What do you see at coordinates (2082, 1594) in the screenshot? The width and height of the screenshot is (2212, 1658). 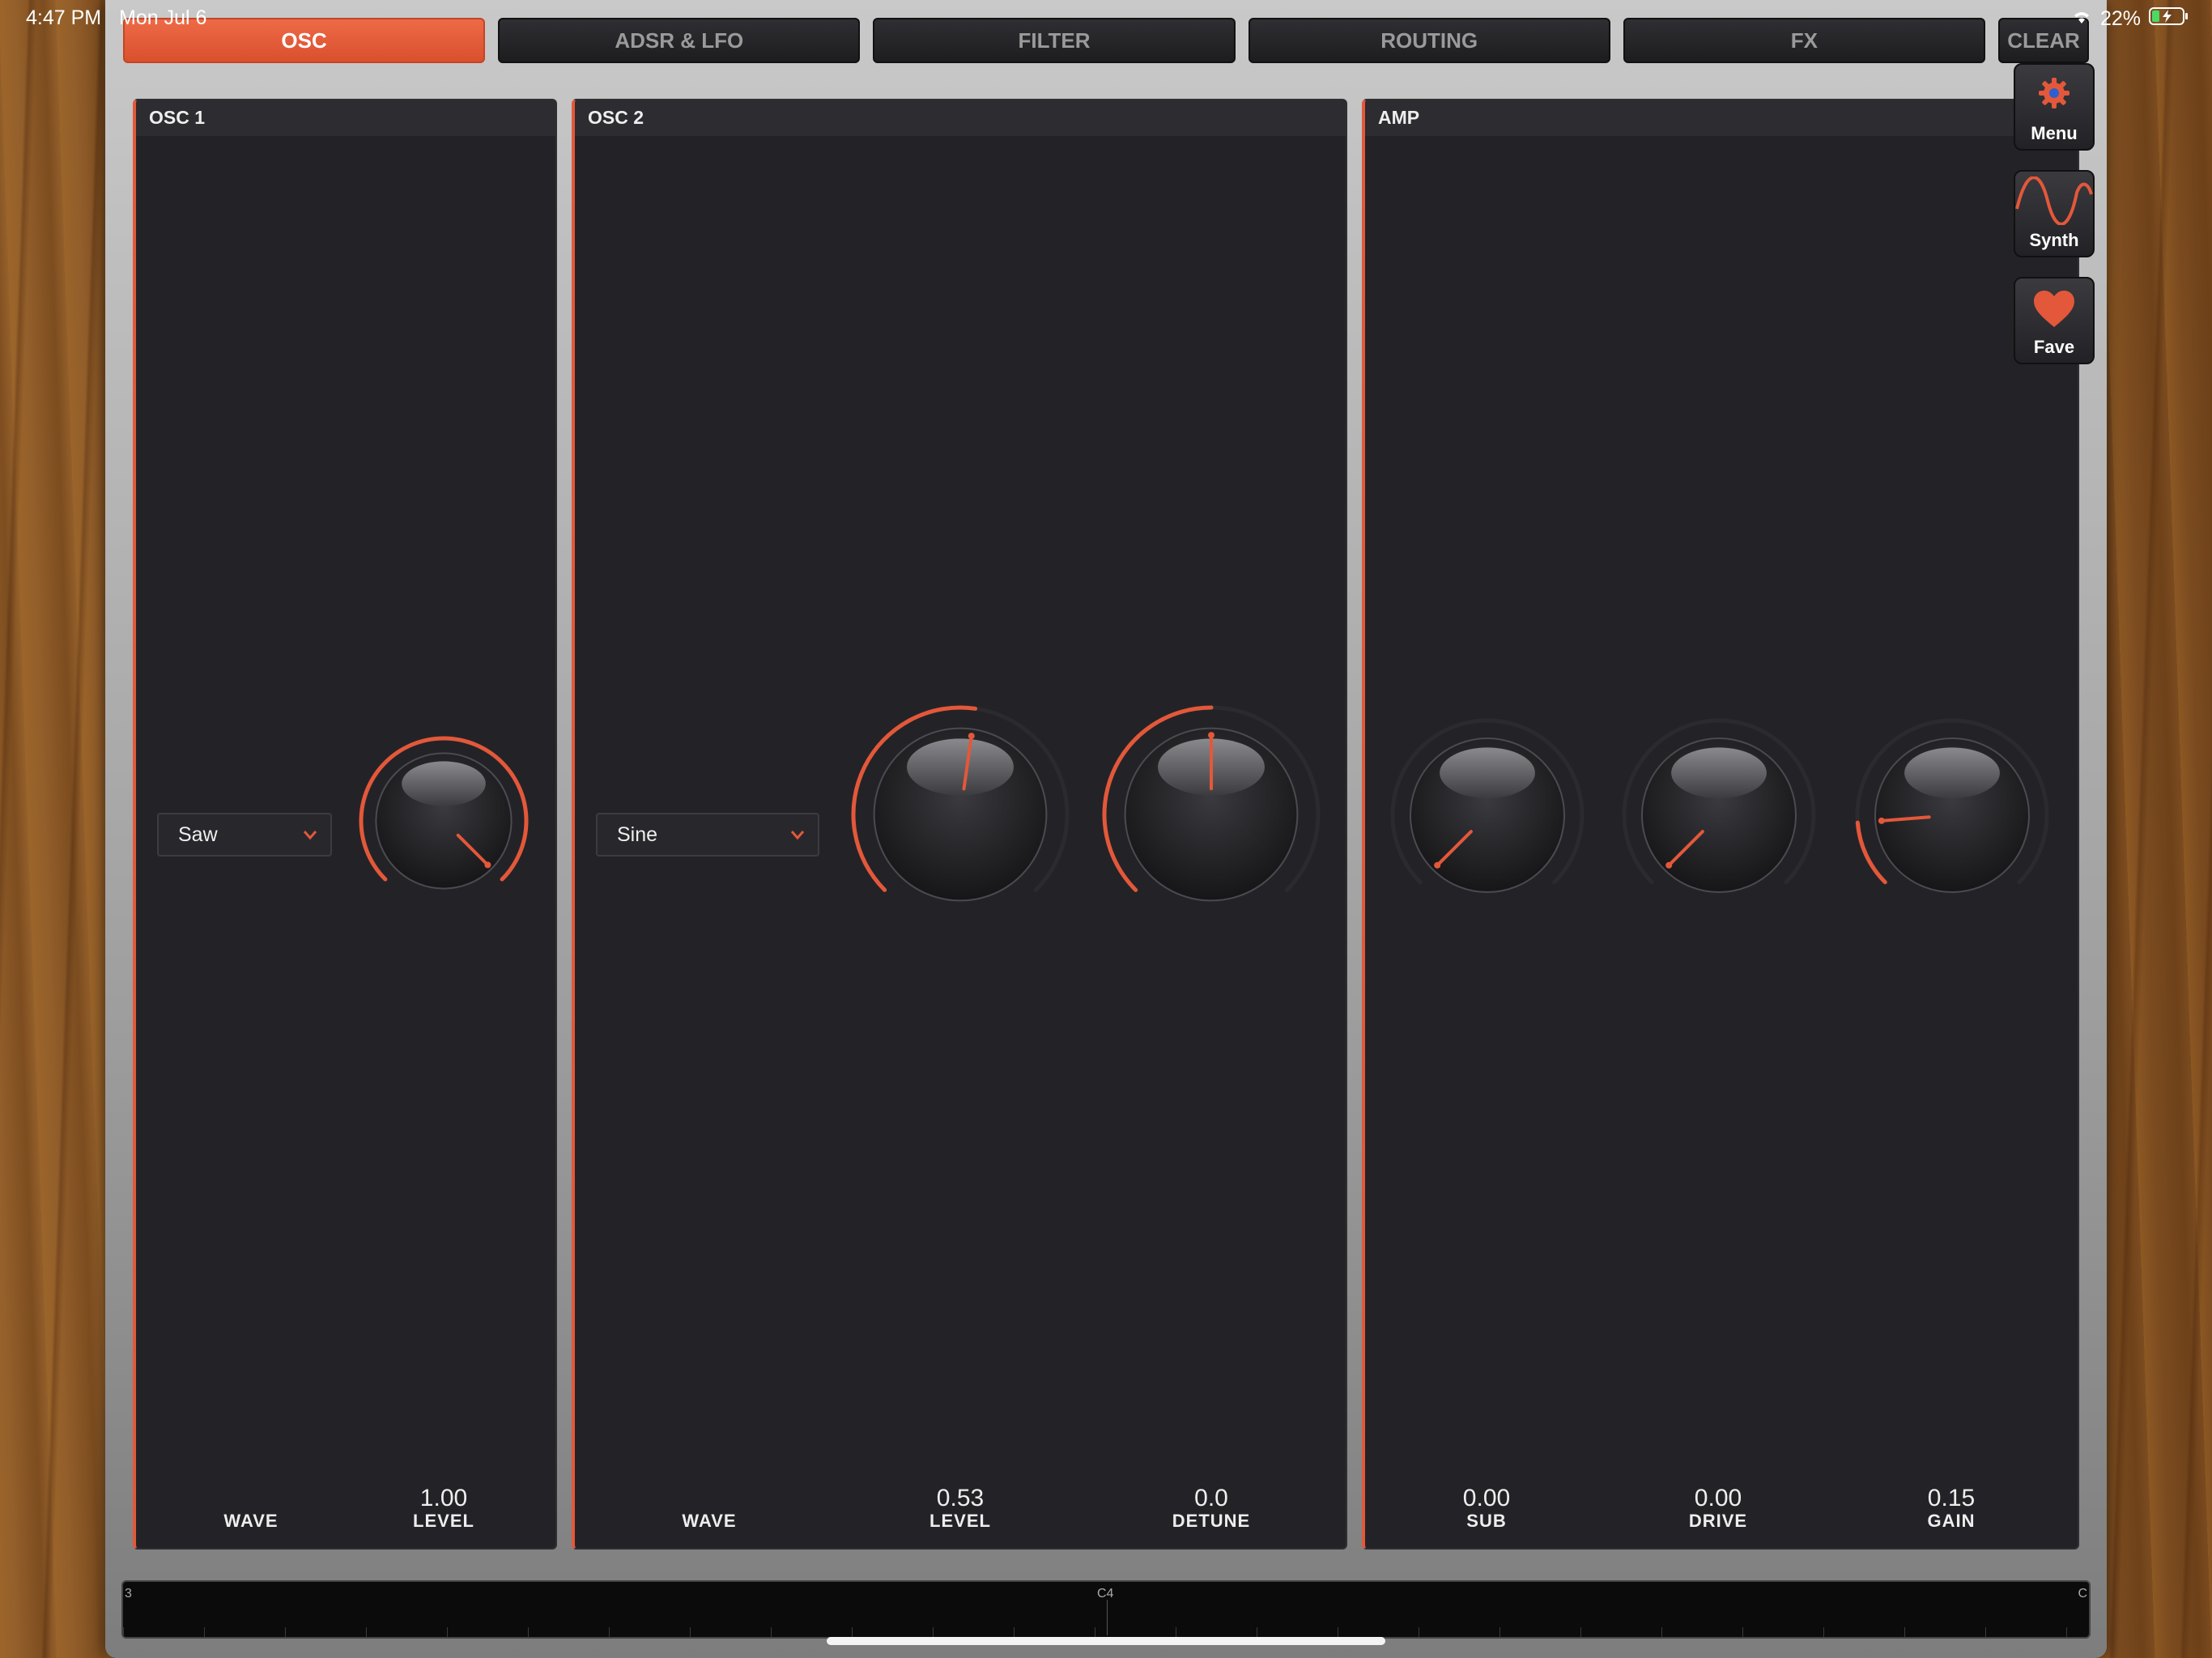 I see `keyboard-label-right: C` at bounding box center [2082, 1594].